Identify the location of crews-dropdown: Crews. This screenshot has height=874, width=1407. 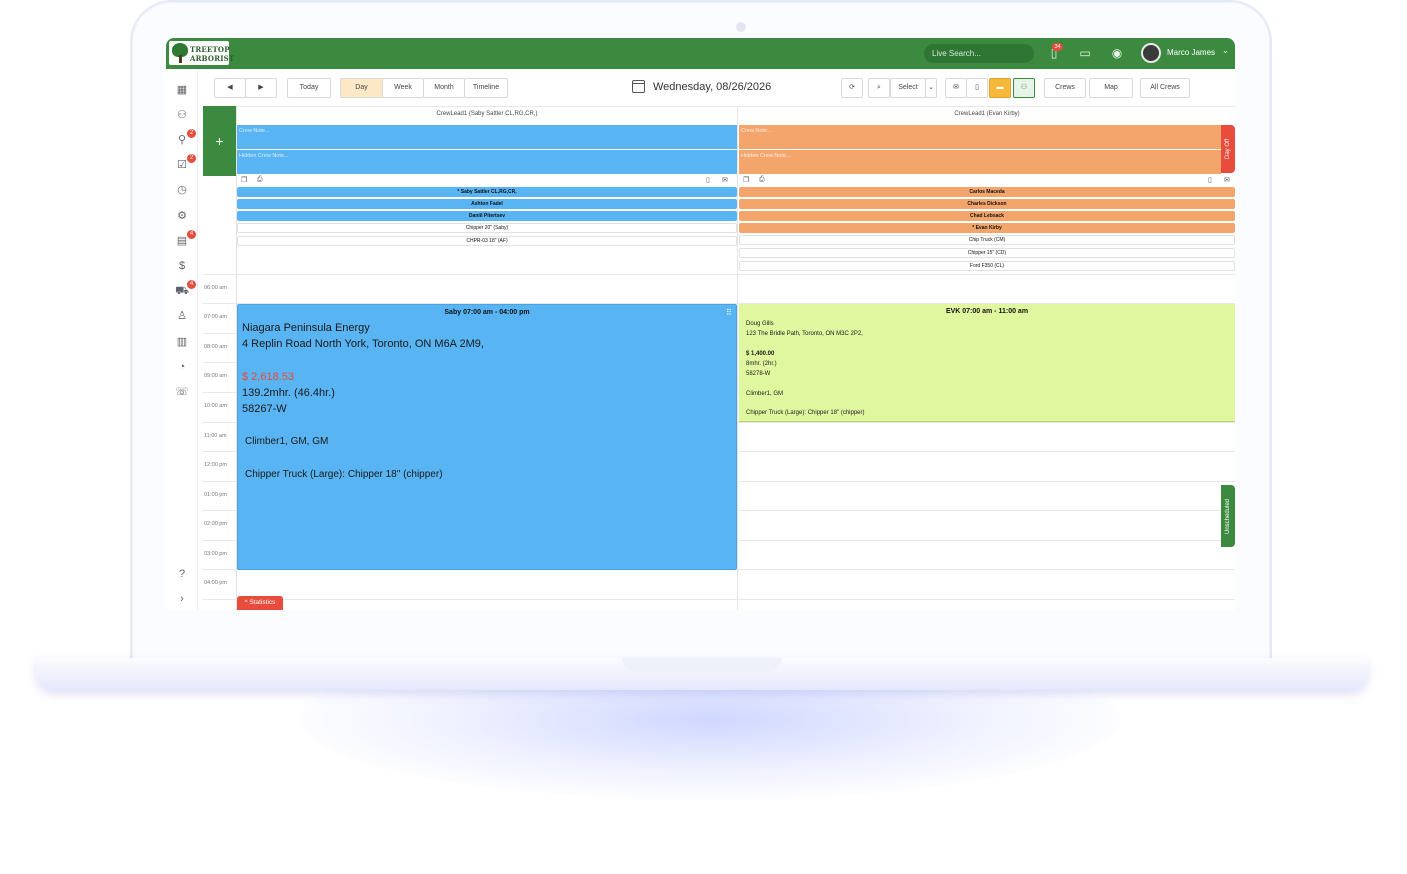
(1065, 88).